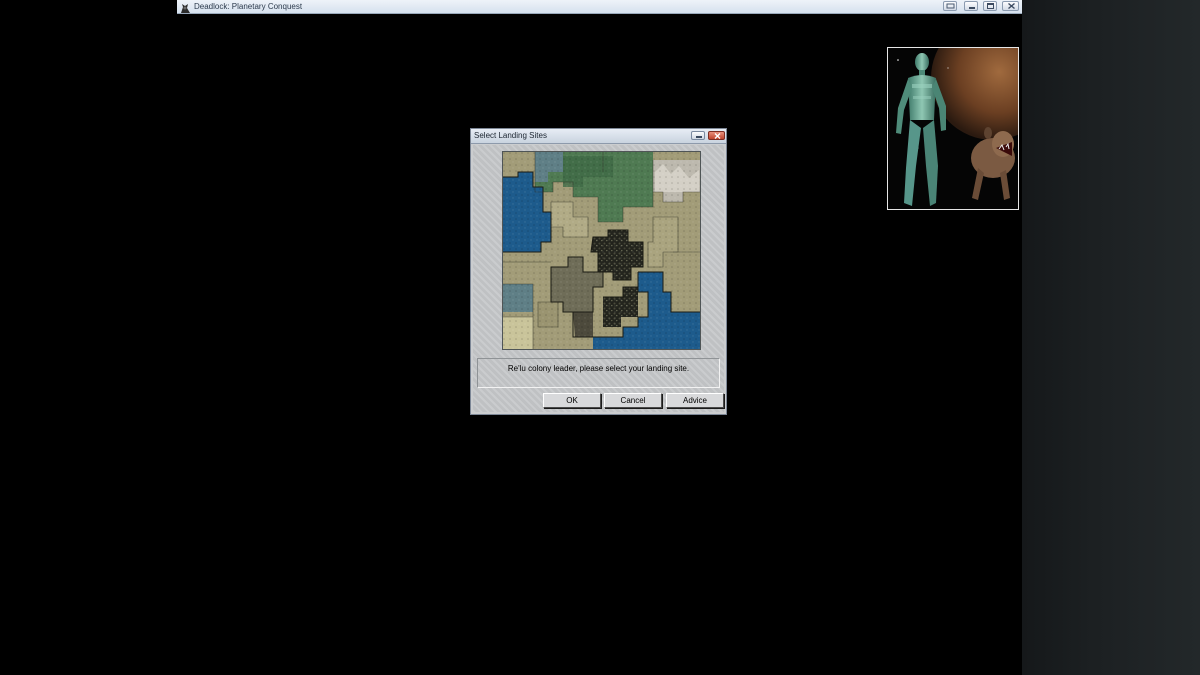 This screenshot has height=675, width=1200. I want to click on dialog-minimize-button, so click(698, 135).